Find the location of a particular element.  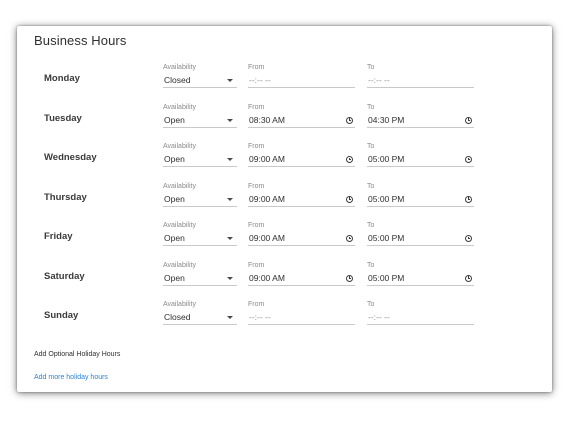

optional-holiday-hours-label: Add Optional Holiday Hours is located at coordinates (77, 354).